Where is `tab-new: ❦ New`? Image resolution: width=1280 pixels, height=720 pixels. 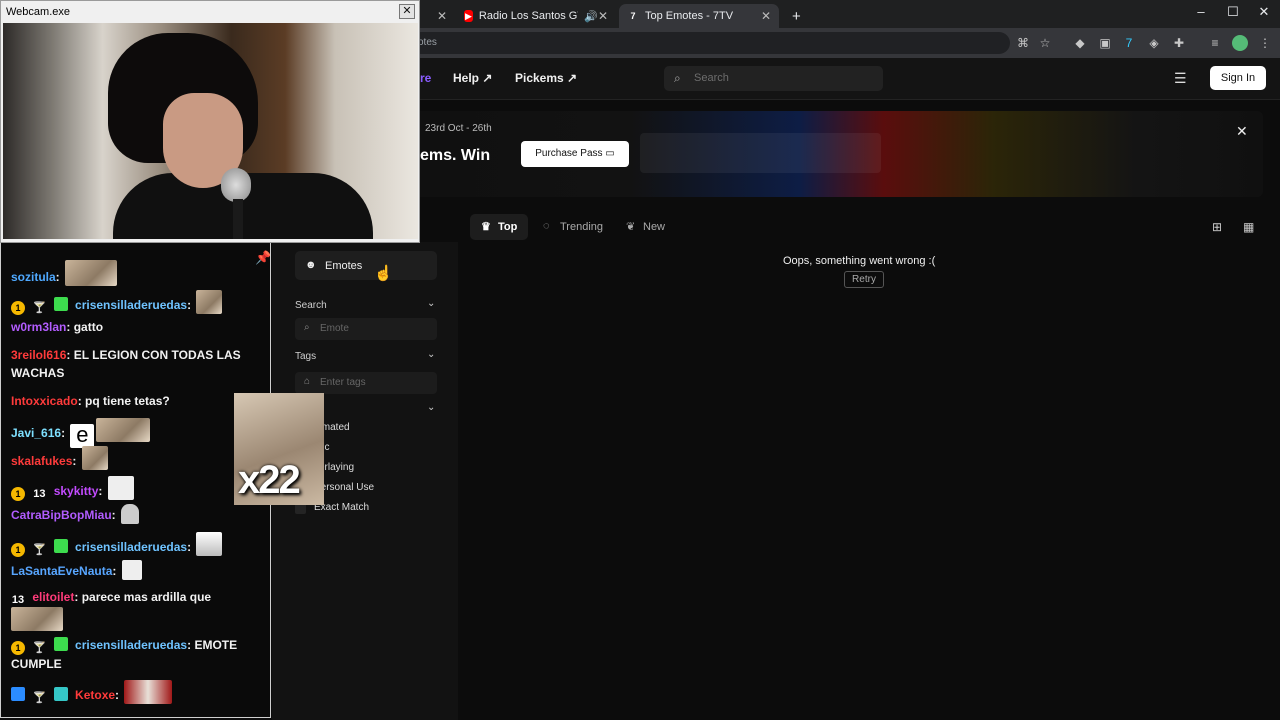 tab-new: ❦ New is located at coordinates (646, 227).